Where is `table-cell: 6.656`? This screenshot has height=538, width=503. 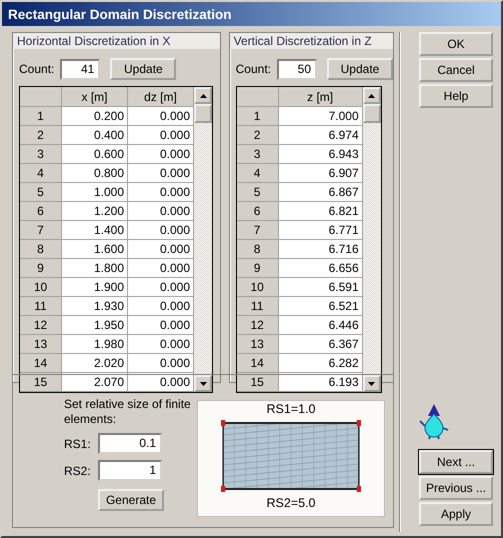 table-cell: 6.656 is located at coordinates (320, 268).